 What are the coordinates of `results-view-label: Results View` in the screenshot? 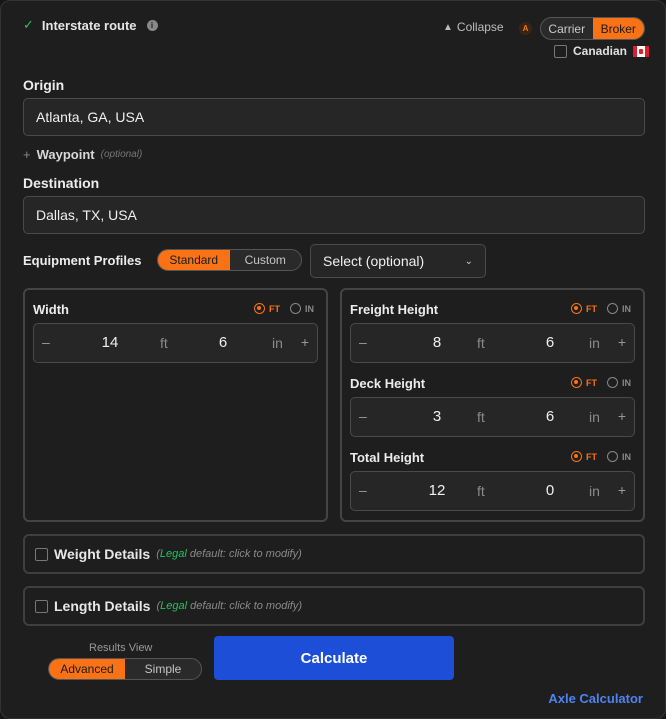 It's located at (121, 648).